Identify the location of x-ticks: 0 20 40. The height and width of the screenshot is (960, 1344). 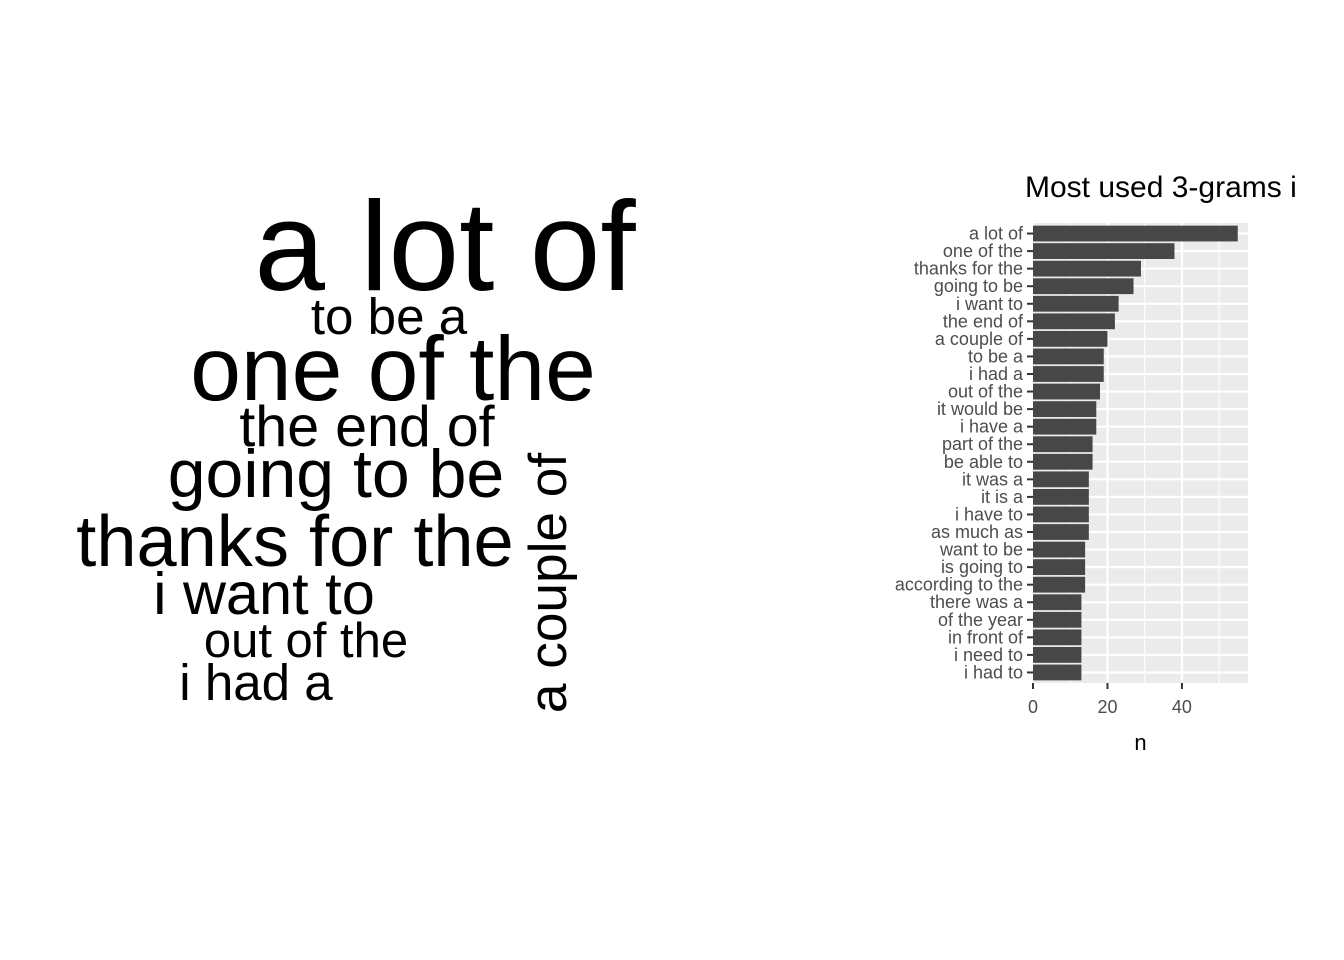
(1110, 700).